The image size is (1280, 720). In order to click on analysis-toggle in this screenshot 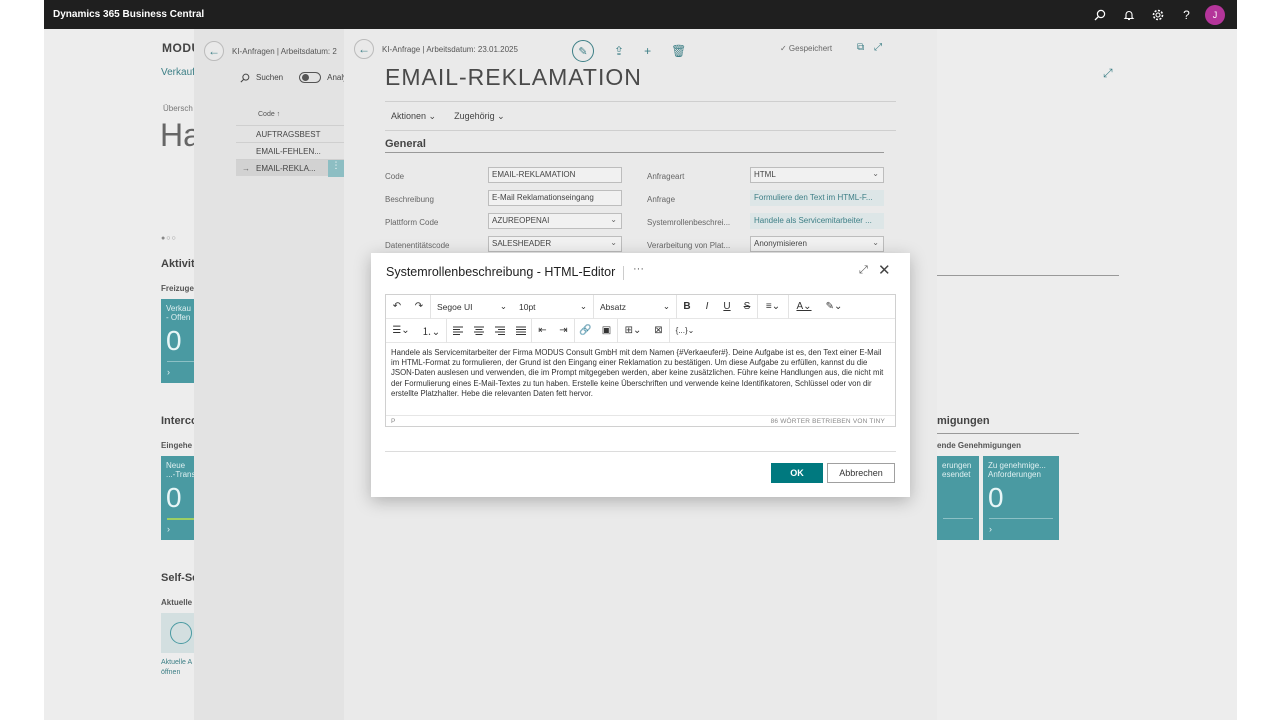, I will do `click(310, 77)`.